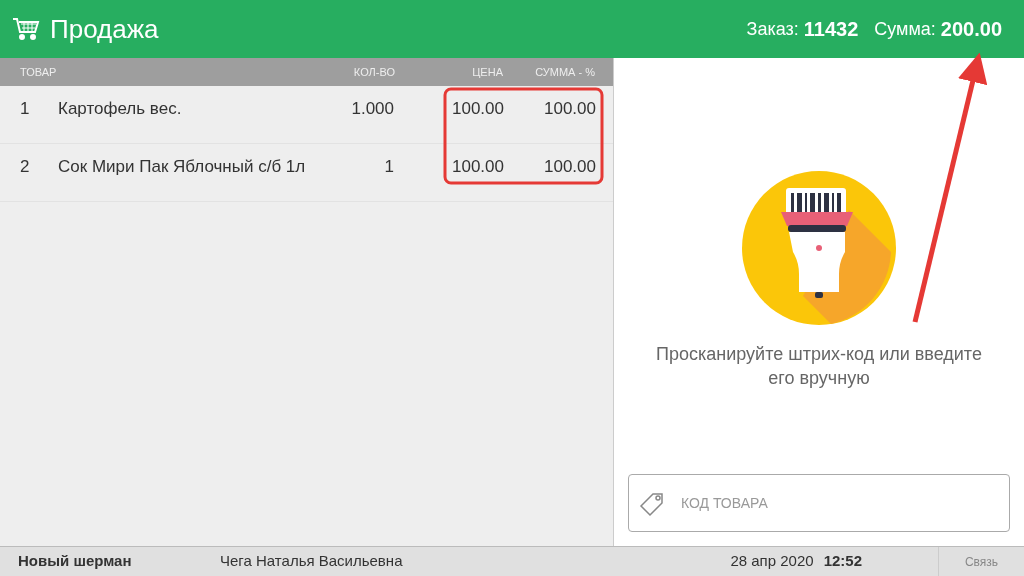  I want to click on column-header: ЦЕНА, so click(487, 72).